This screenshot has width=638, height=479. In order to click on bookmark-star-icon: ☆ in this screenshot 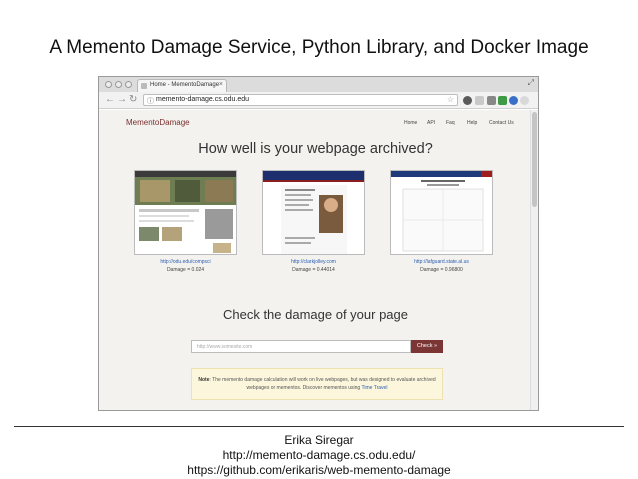, I will do `click(450, 99)`.